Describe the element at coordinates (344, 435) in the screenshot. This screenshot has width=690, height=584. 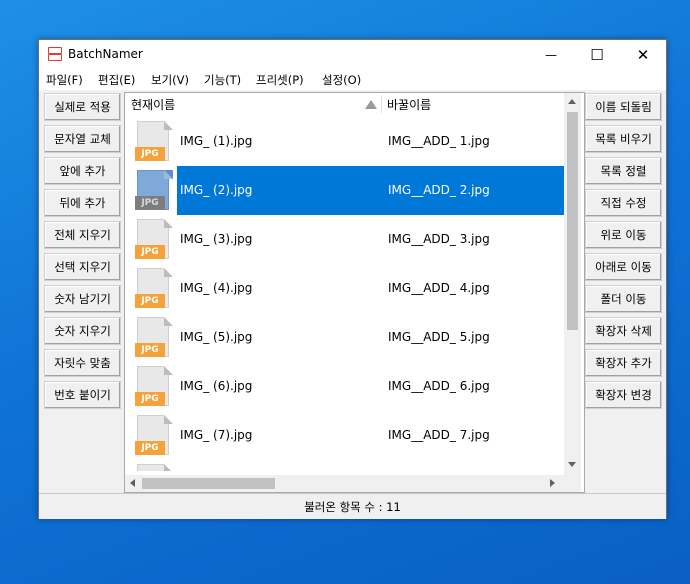
I see `file-row: JPG IMG_ (7).jpg IMG__ADD_ 7.jpg` at that location.